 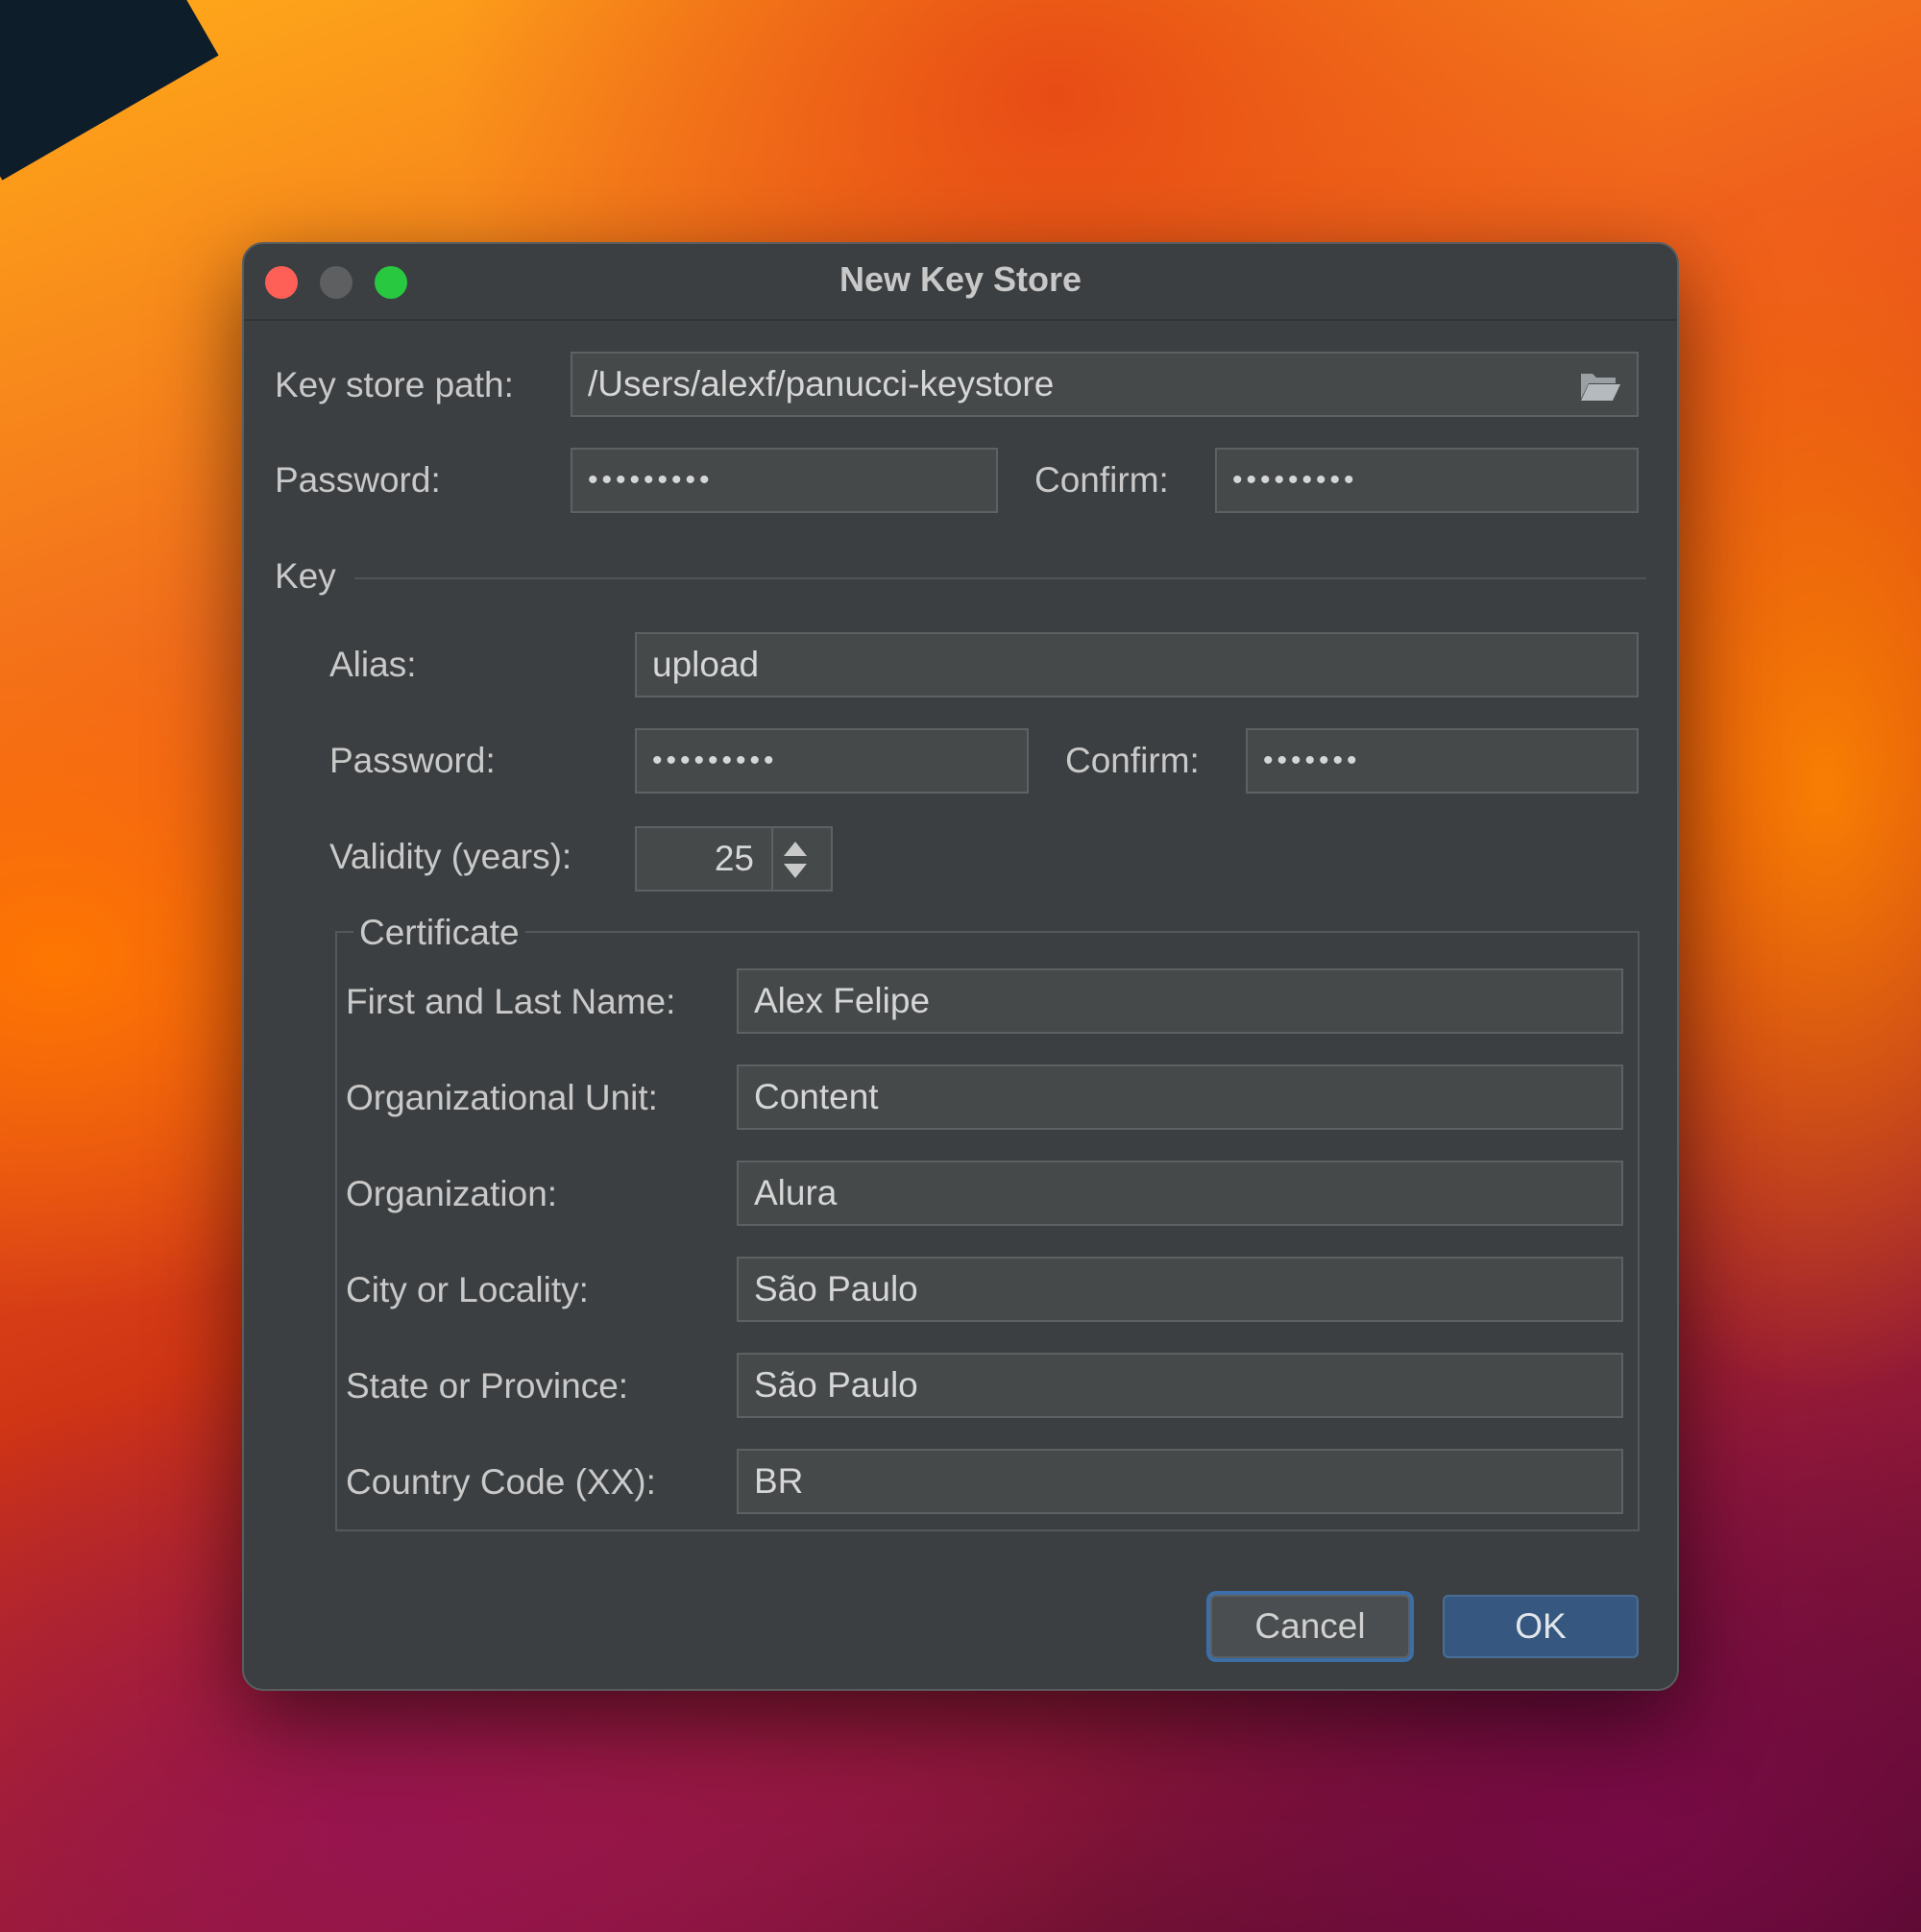 I want to click on keystore-path-field: /Users/alexf/panucci-keystore, so click(x=1105, y=385).